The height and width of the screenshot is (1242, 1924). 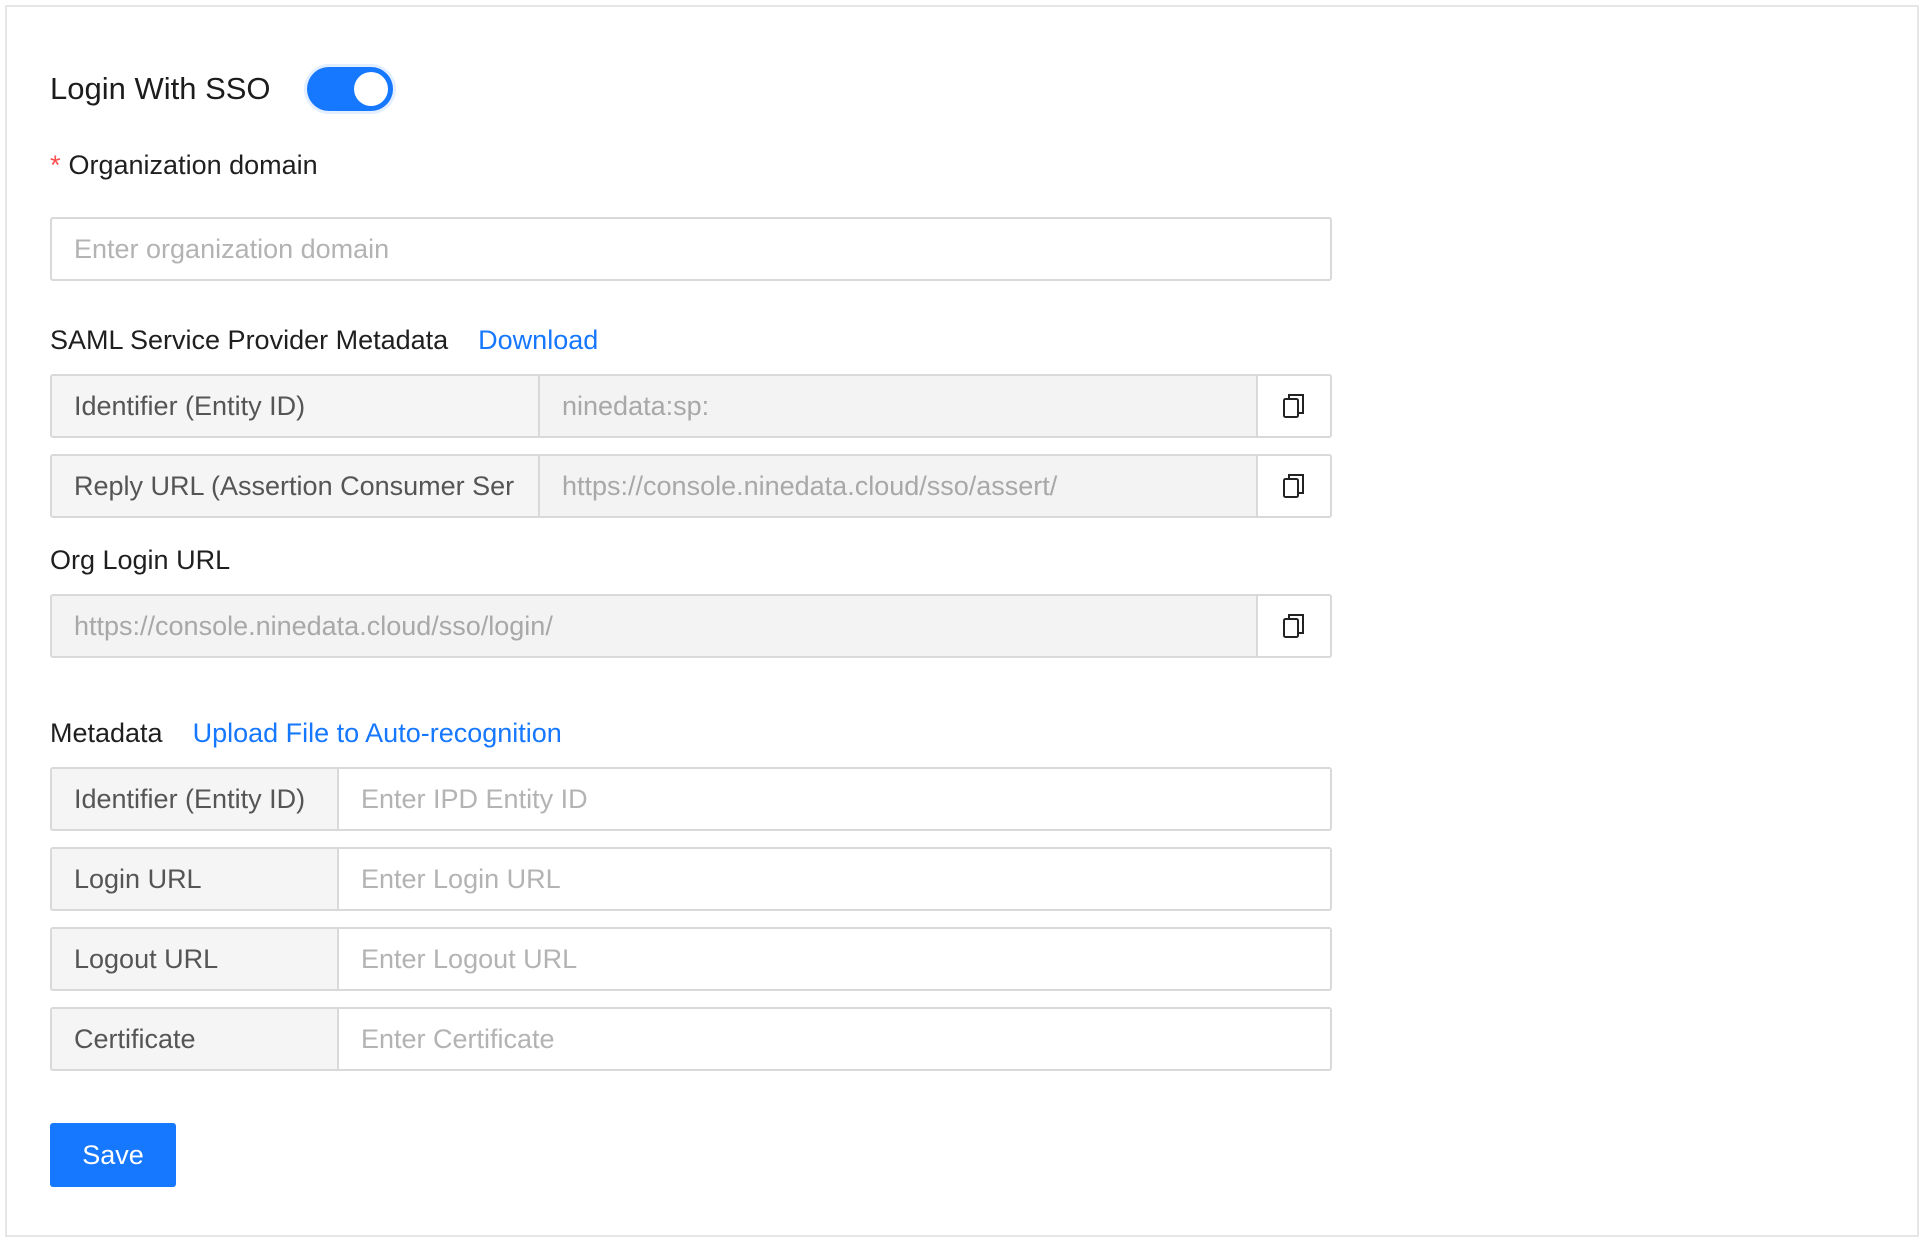 I want to click on sso-toggle, so click(x=349, y=89).